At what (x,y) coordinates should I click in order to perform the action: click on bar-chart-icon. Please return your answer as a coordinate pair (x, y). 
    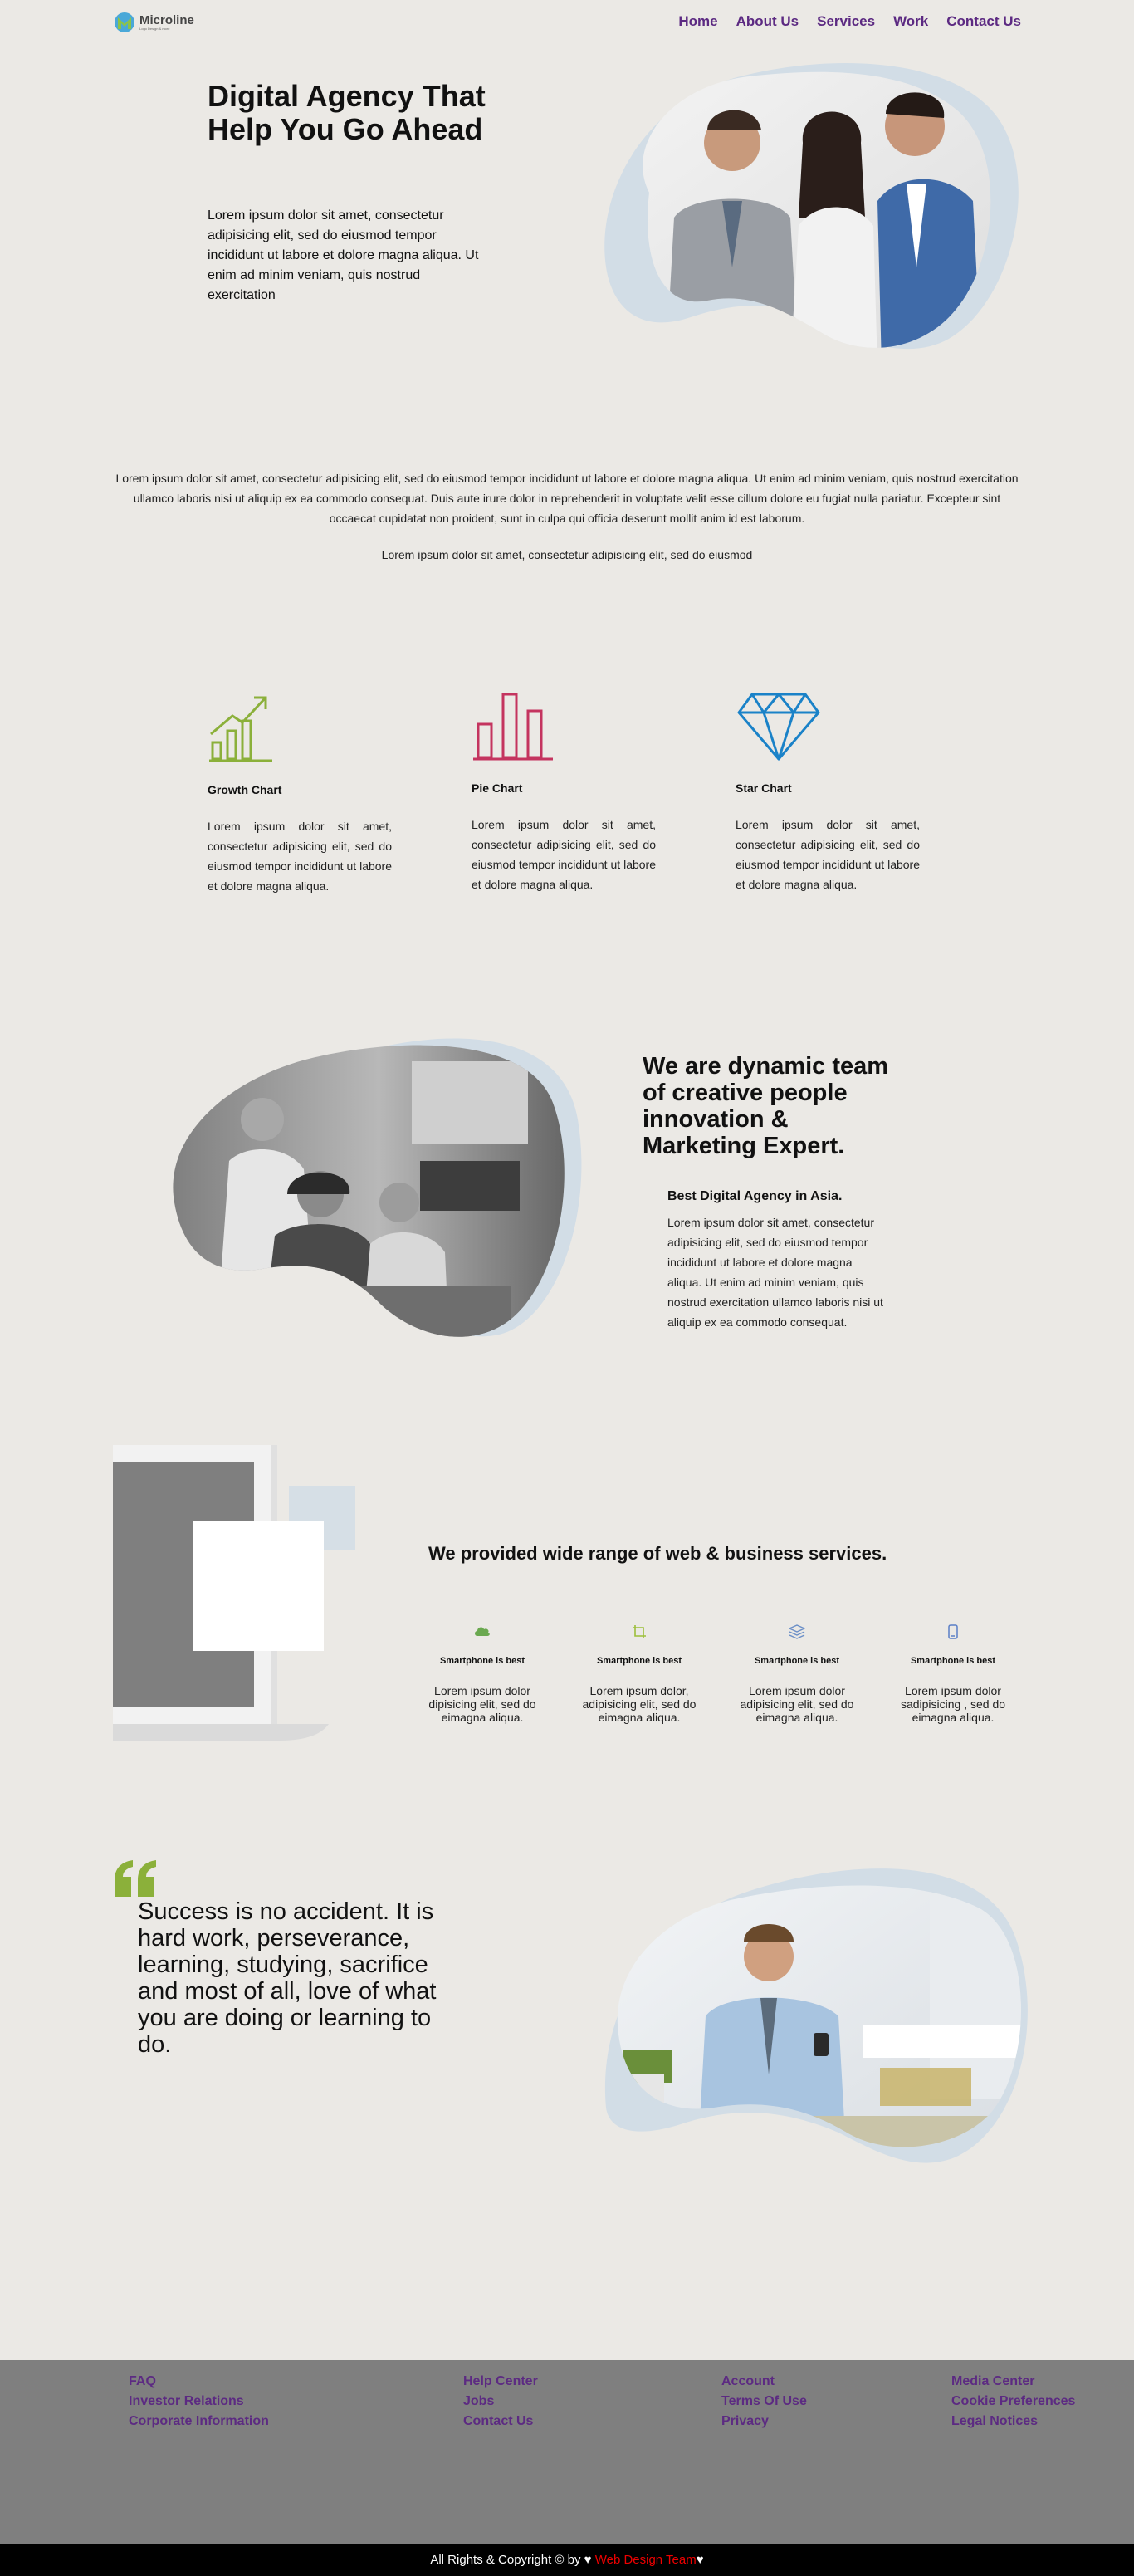
    Looking at the image, I should click on (513, 727).